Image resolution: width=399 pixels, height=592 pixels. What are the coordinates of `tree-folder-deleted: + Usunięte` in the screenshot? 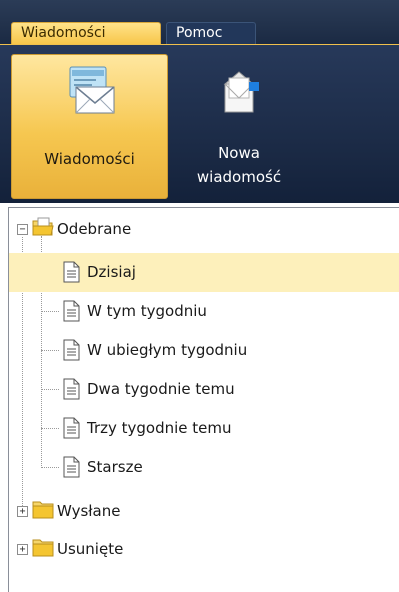 It's located at (204, 549).